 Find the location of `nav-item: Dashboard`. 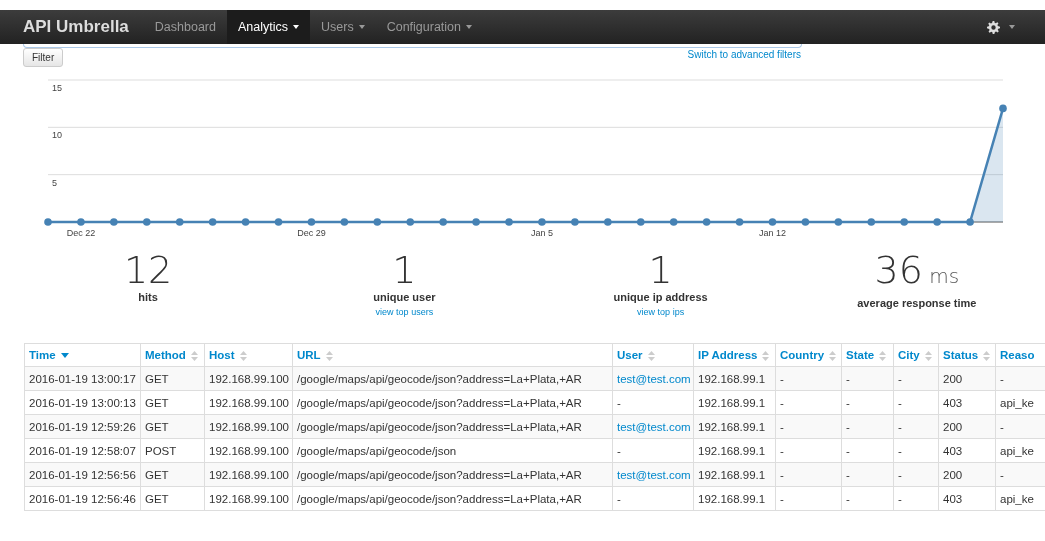

nav-item: Dashboard is located at coordinates (185, 27).